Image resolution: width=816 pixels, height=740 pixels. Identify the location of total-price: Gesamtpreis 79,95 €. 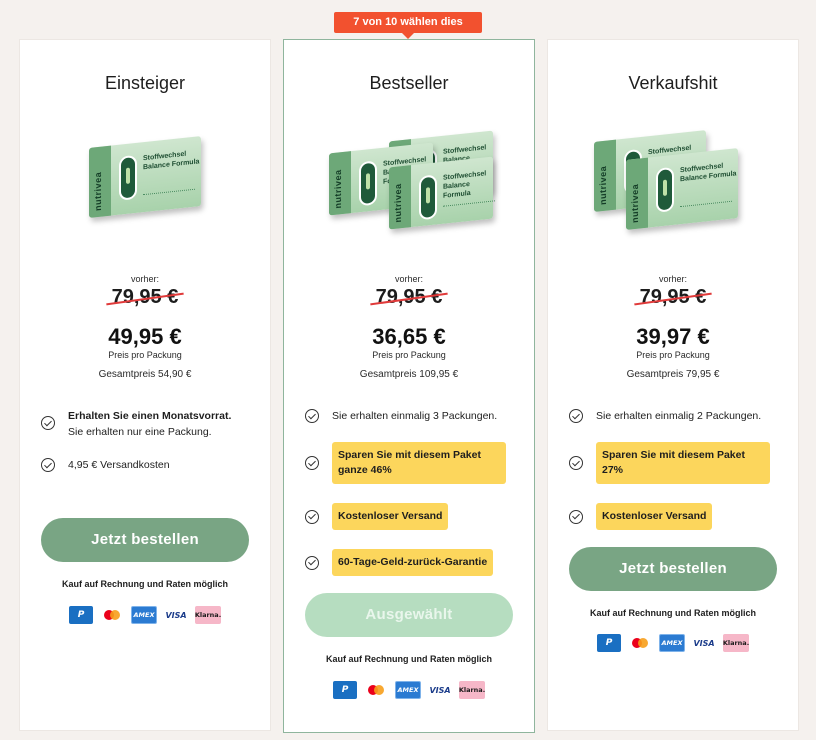
(673, 374).